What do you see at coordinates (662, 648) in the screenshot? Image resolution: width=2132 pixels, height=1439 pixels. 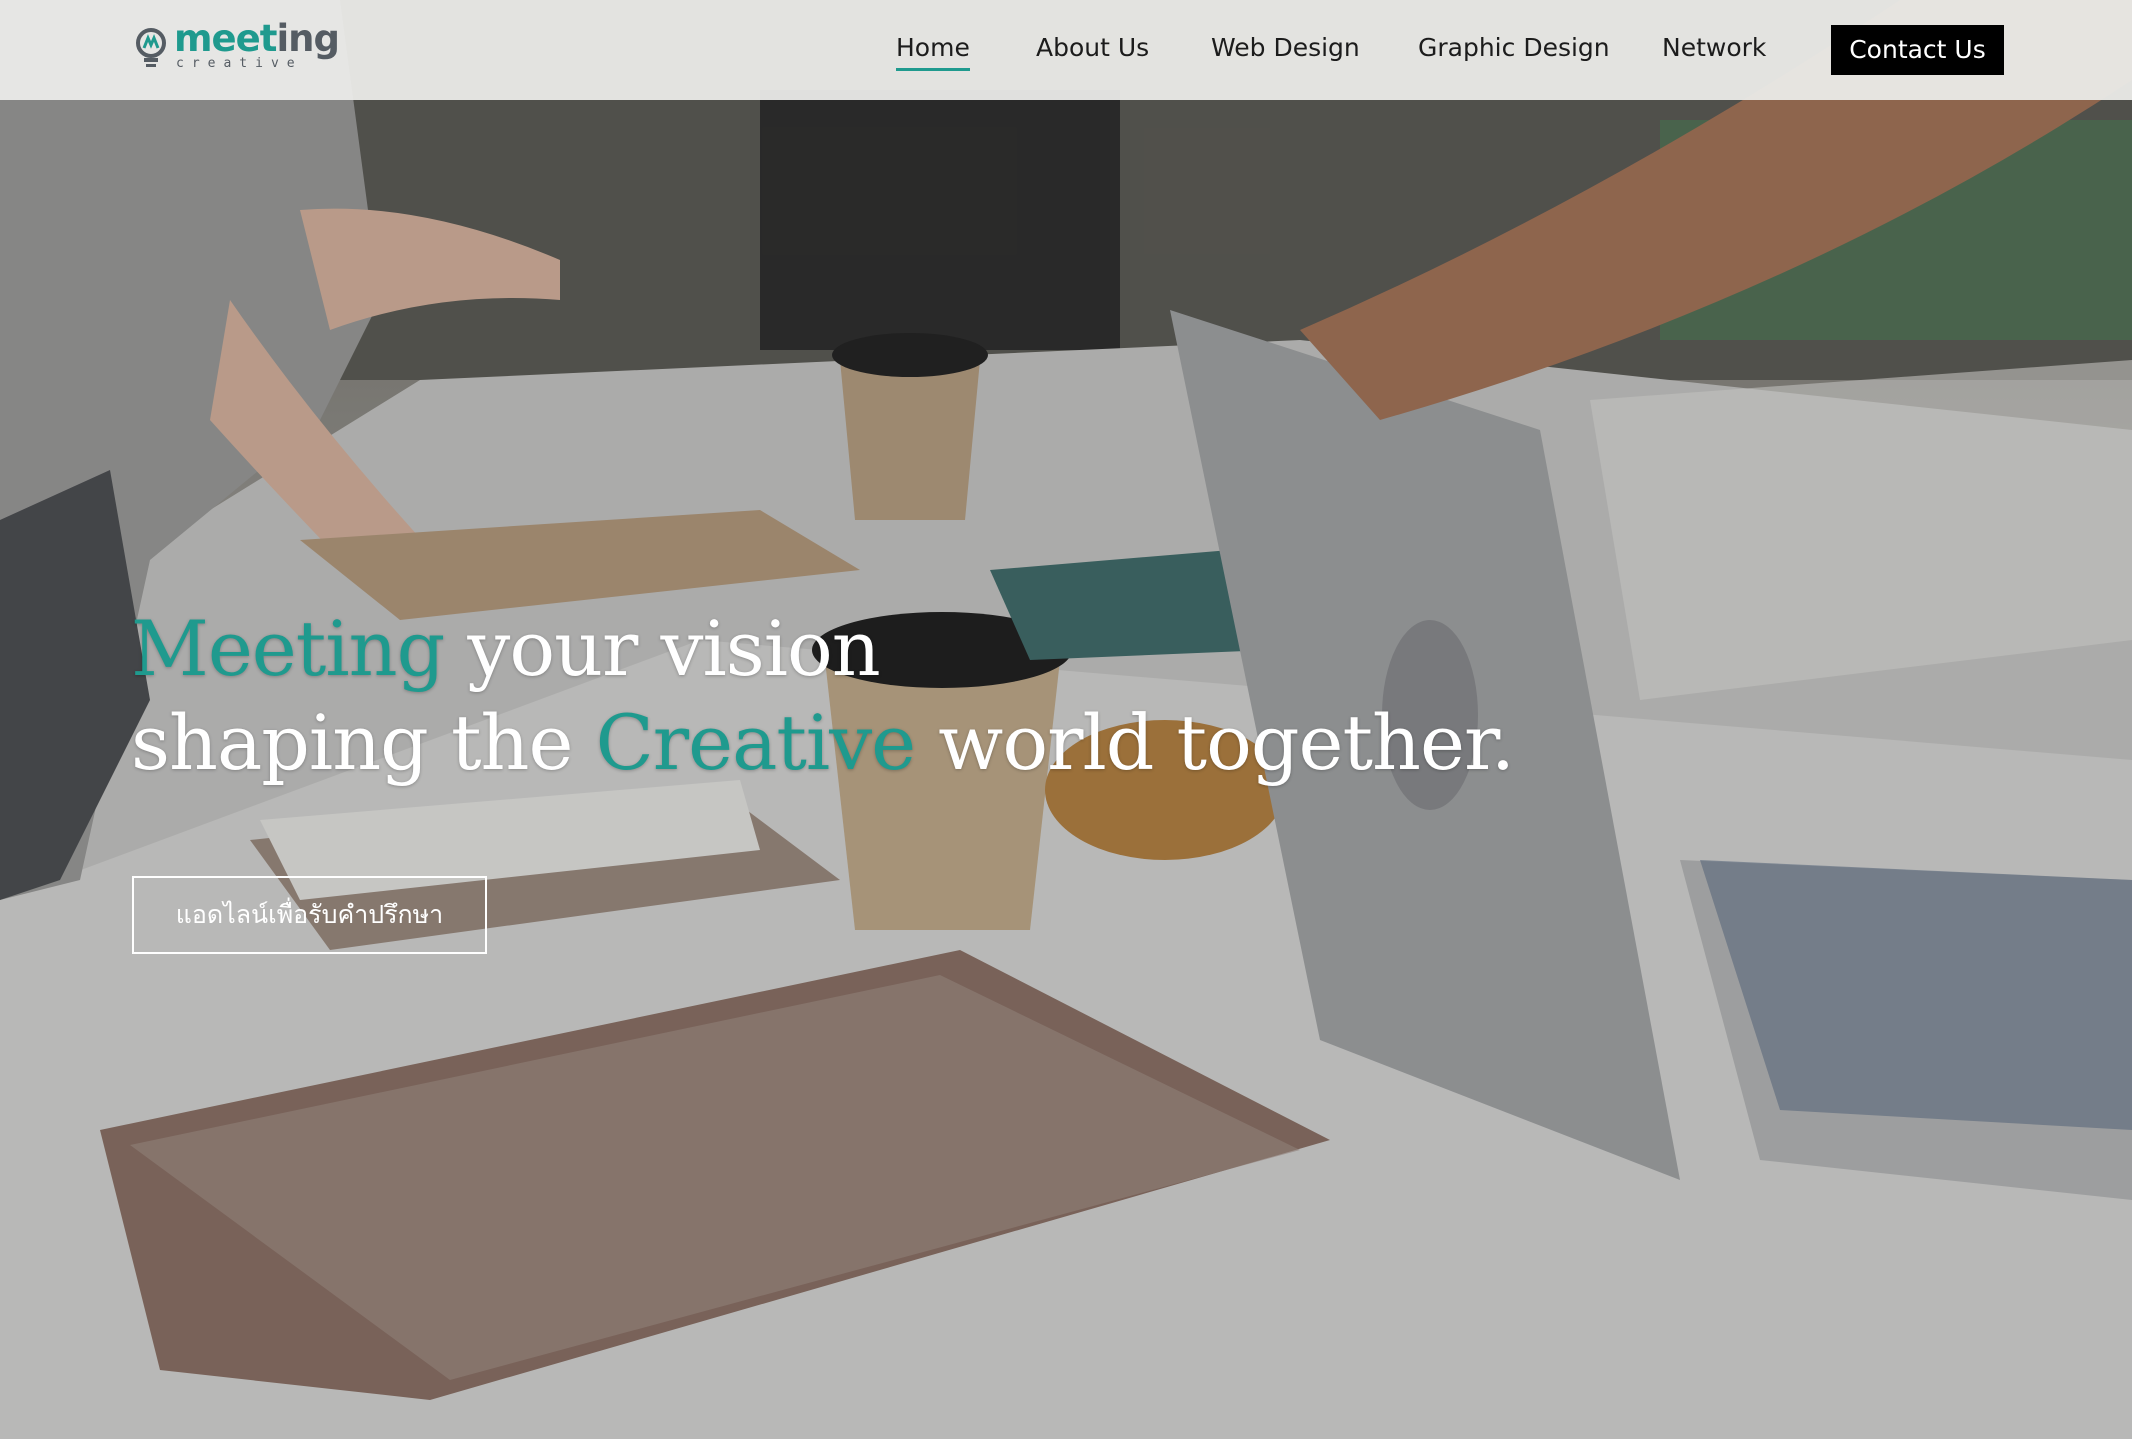 I see `headline-line1: your vision` at bounding box center [662, 648].